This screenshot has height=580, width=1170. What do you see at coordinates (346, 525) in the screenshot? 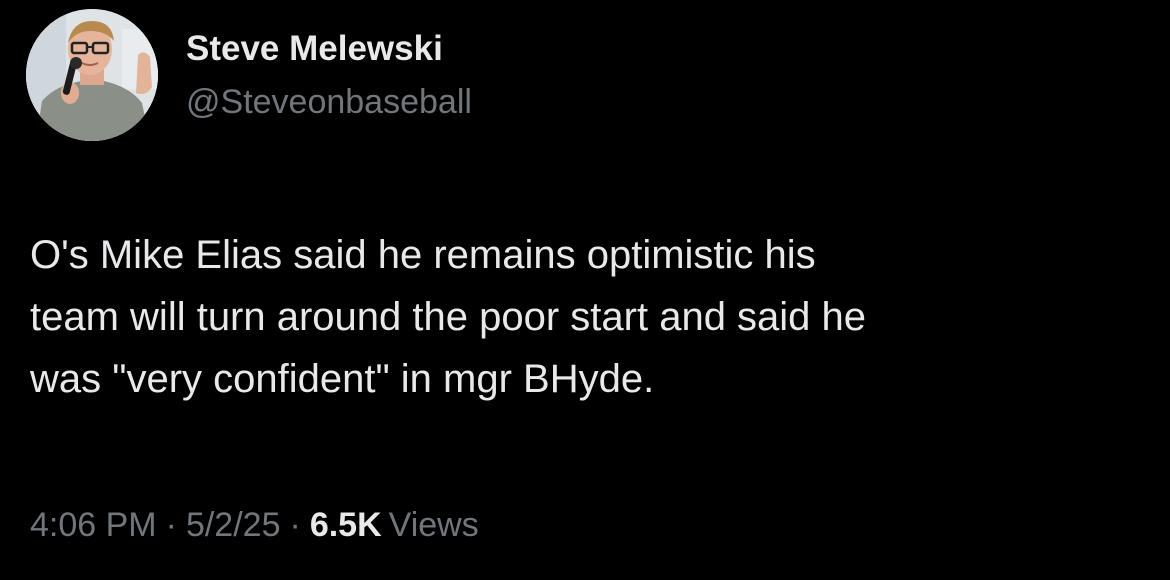
I see `views-count: 6.5K` at bounding box center [346, 525].